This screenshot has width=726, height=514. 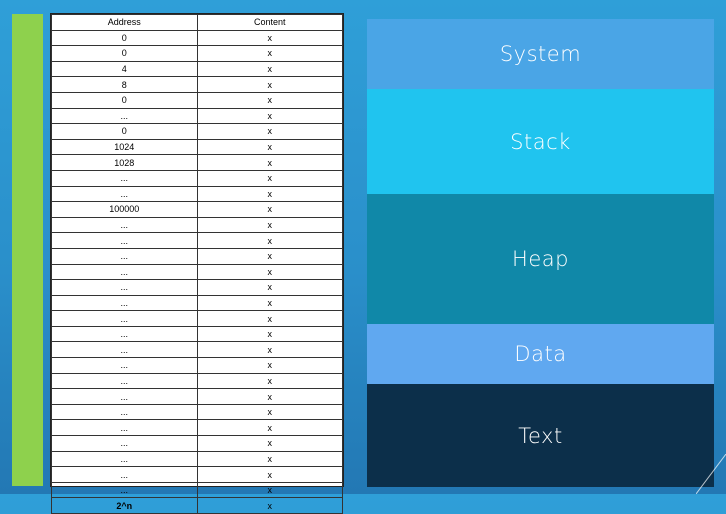 I want to click on table-row: 1024 x, so click(x=197, y=147).